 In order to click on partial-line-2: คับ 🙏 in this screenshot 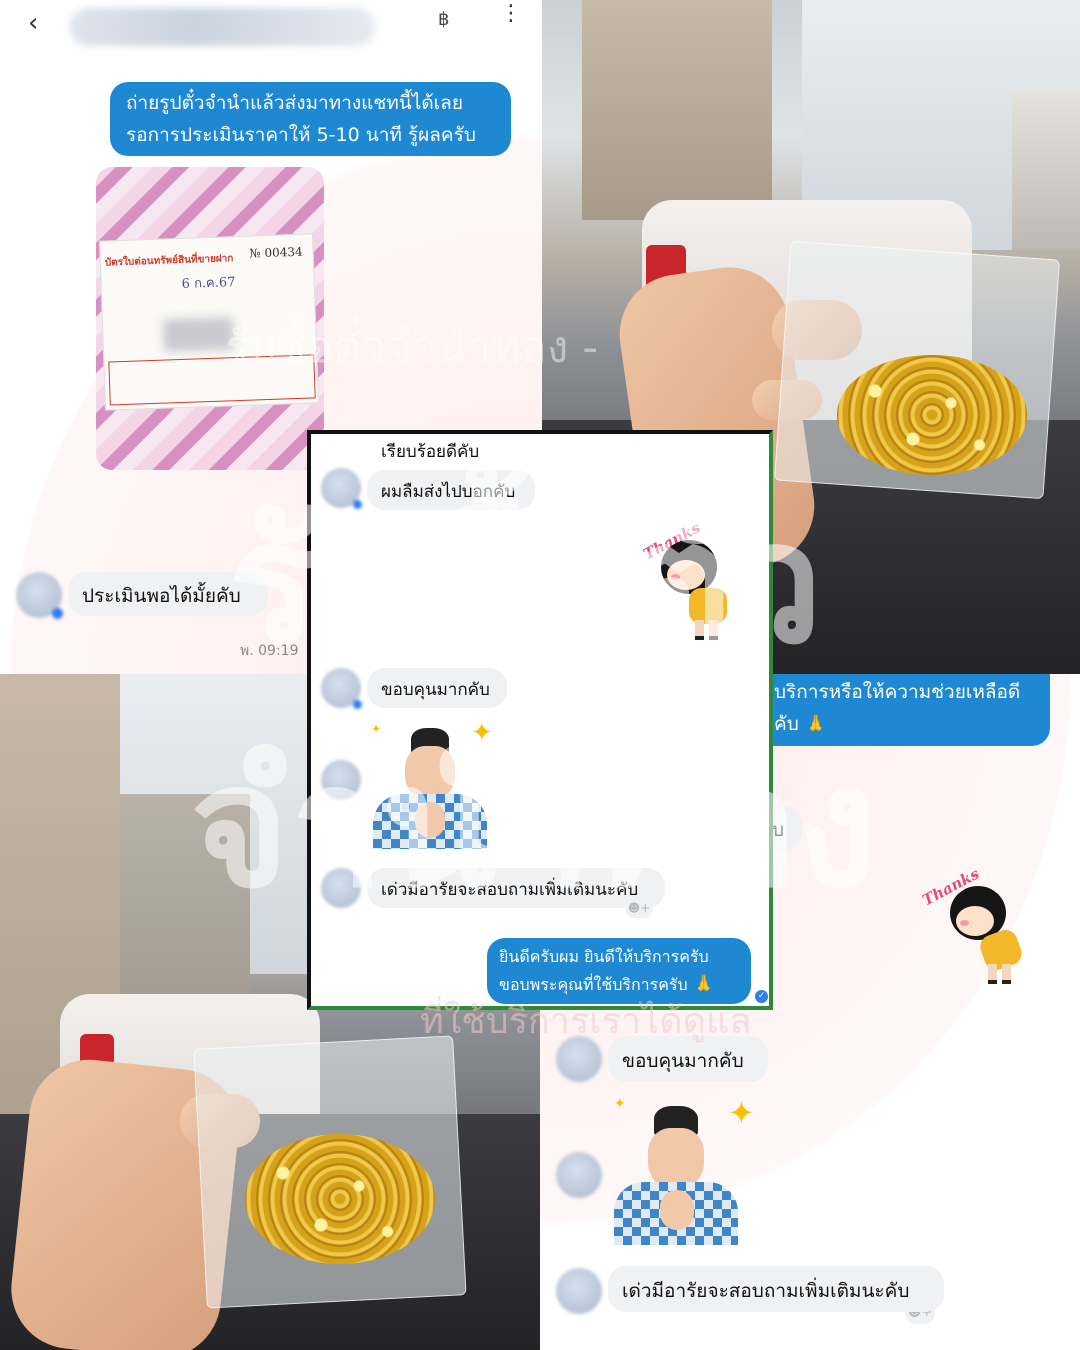, I will do `click(801, 724)`.